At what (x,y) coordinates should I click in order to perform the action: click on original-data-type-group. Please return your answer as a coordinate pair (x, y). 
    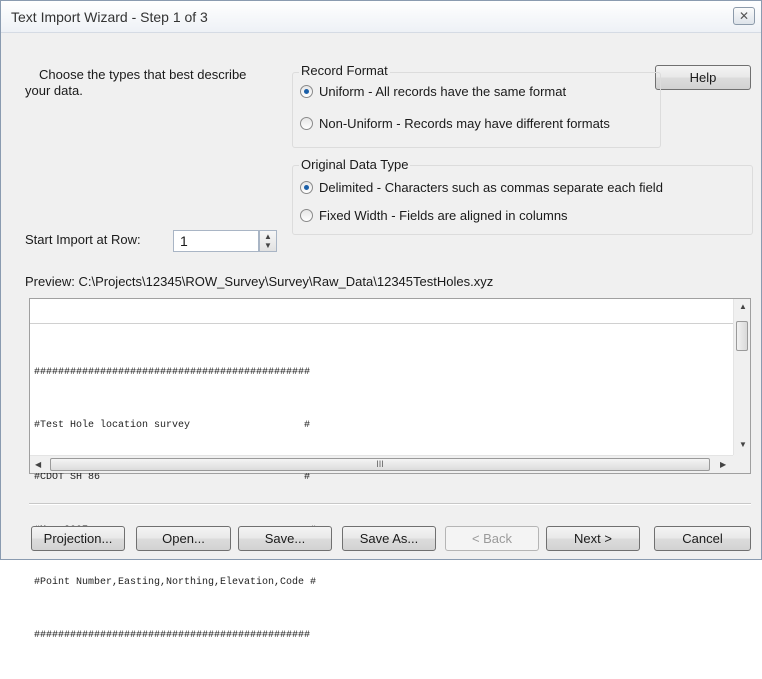
    Looking at the image, I should click on (522, 200).